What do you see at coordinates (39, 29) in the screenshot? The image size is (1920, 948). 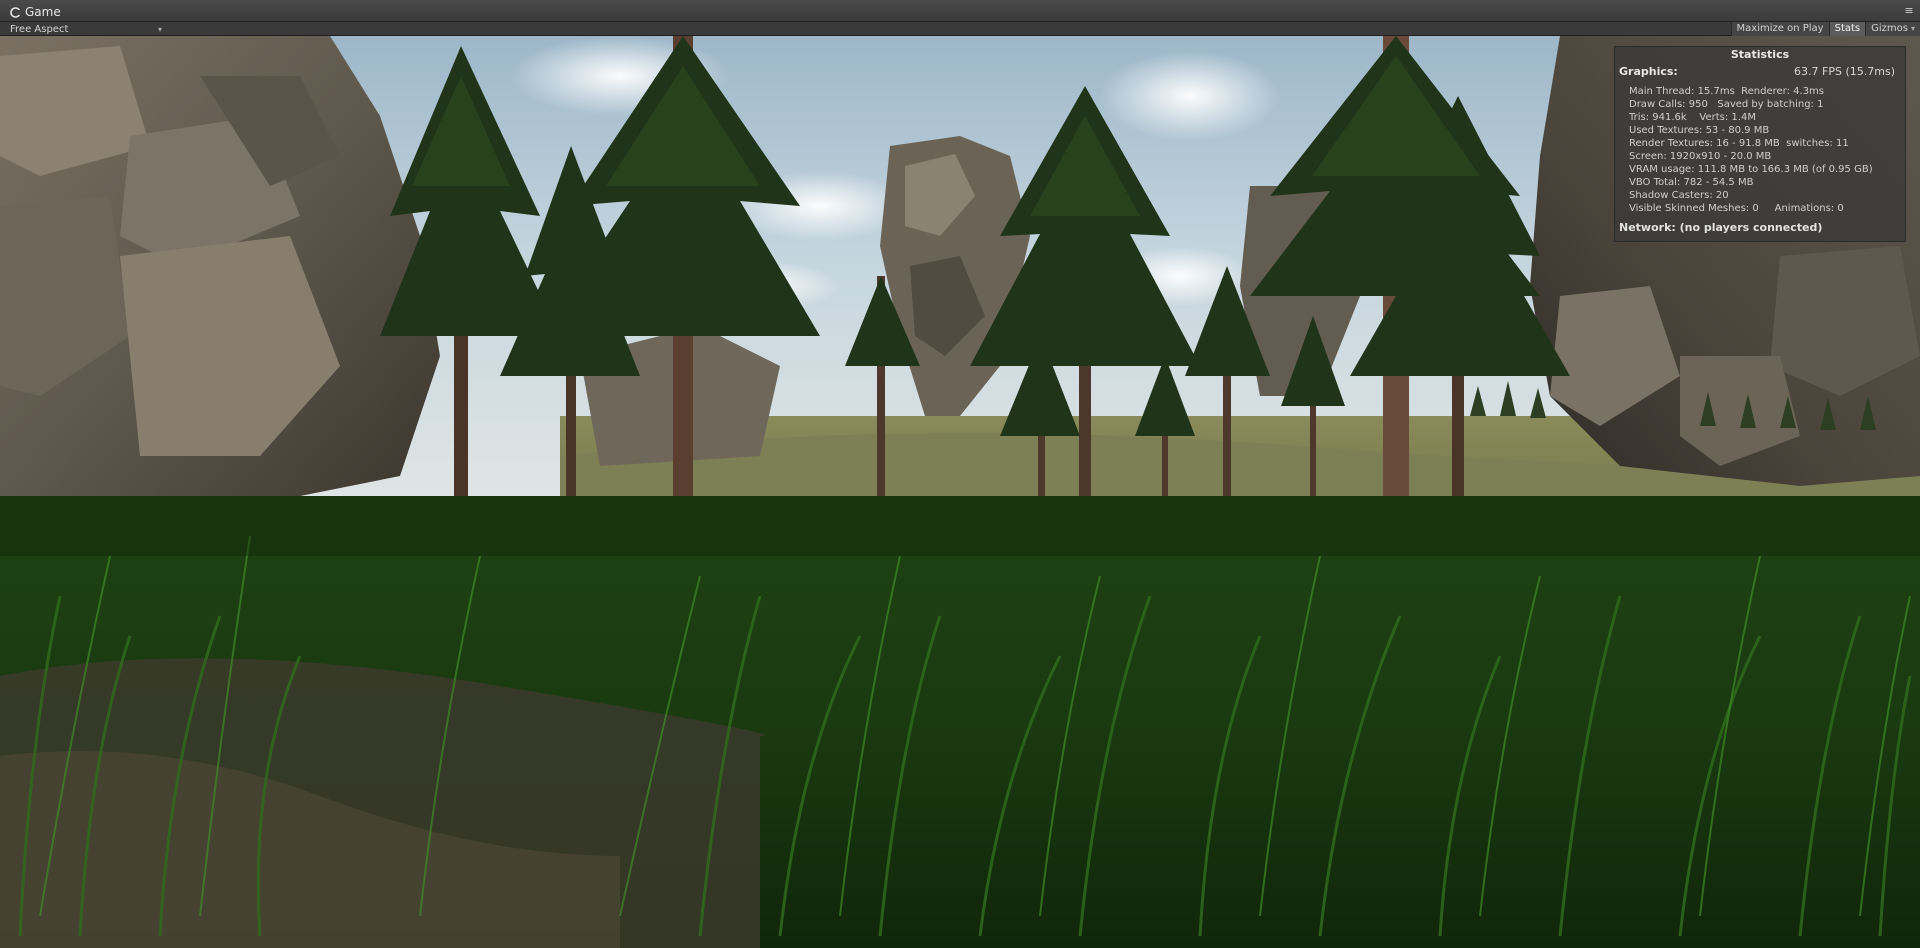 I see `aspect-ratio-value: Free Aspect` at bounding box center [39, 29].